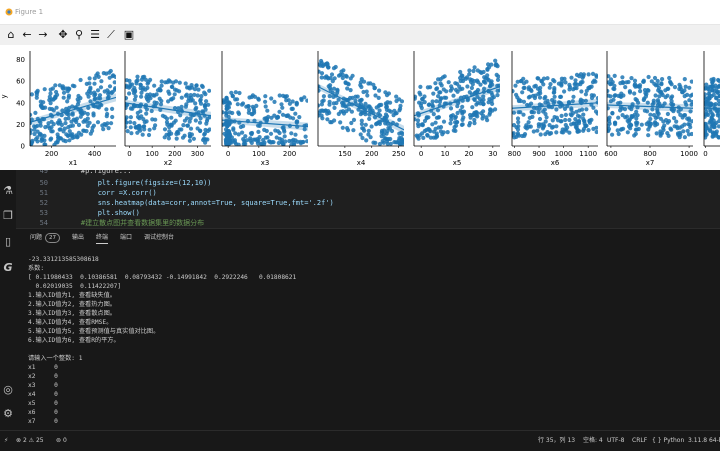  I want to click on encoding-status: UTF-8, so click(616, 441).